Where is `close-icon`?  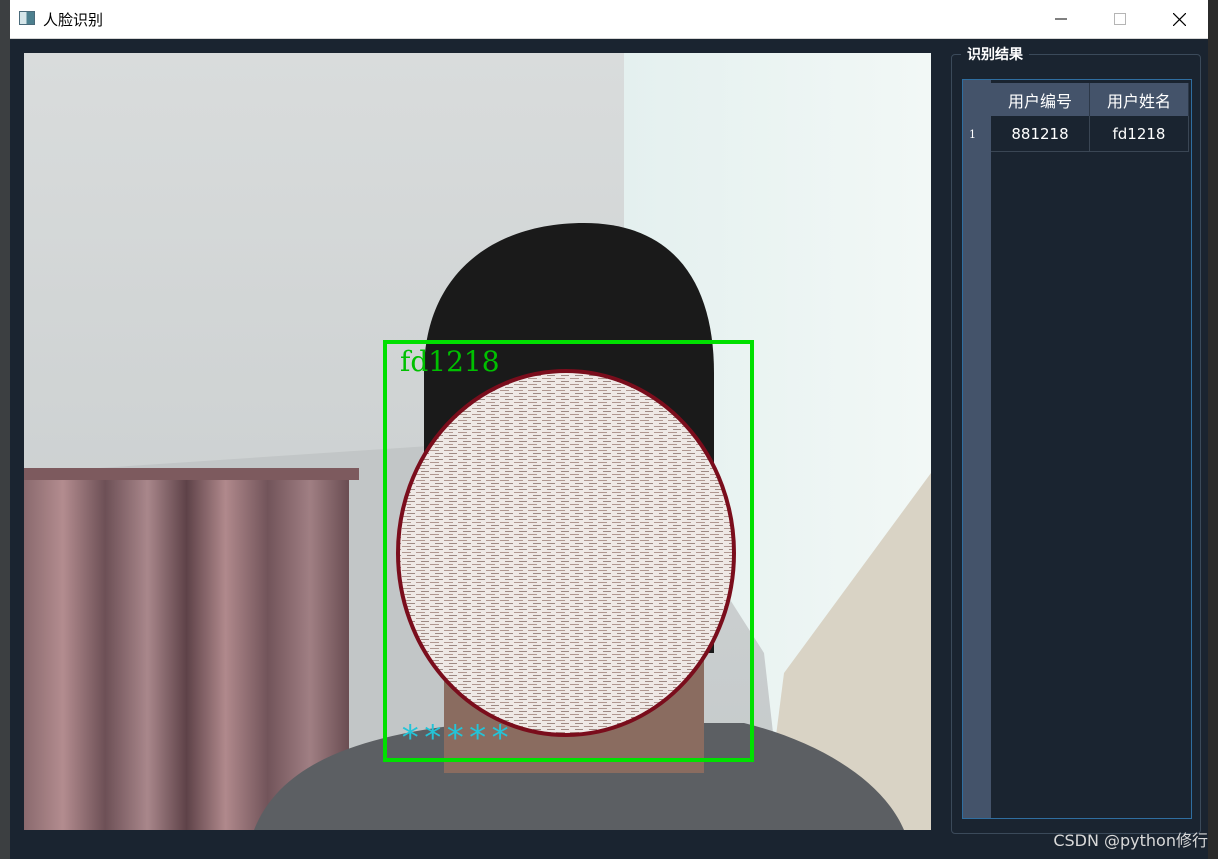
close-icon is located at coordinates (1179, 19).